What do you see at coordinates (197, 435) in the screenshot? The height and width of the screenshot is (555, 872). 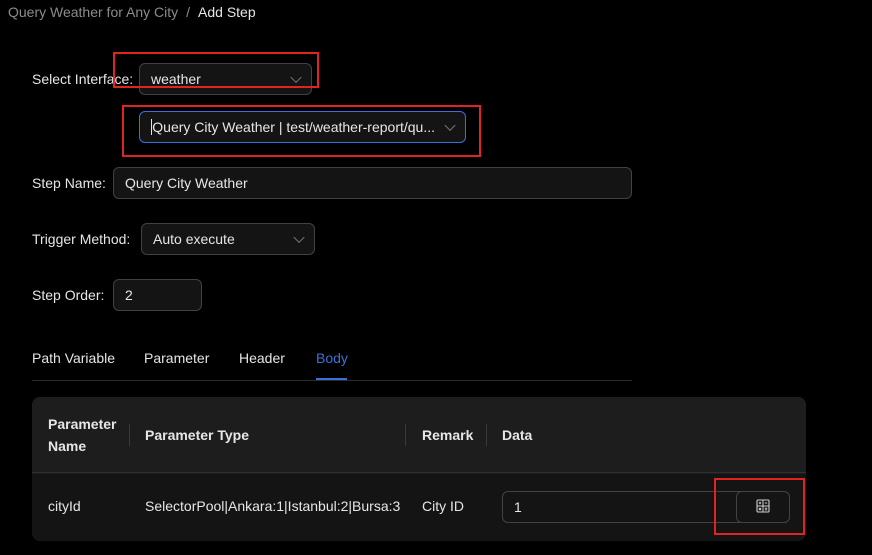 I see `header-parameter-type: Parameter Type` at bounding box center [197, 435].